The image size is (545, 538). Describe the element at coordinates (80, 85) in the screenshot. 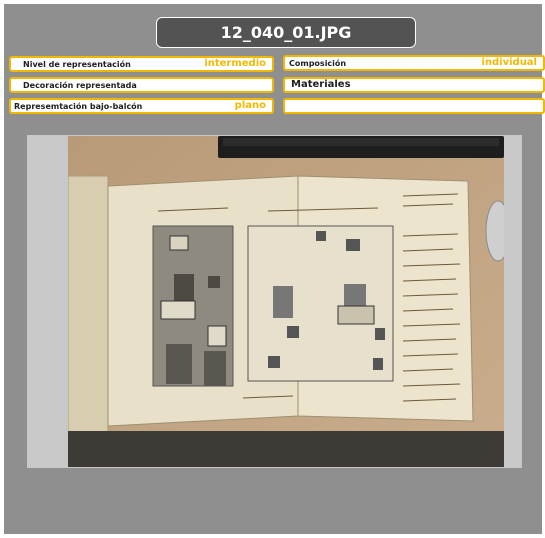

I see `decoracion-label: Decoración representada` at that location.